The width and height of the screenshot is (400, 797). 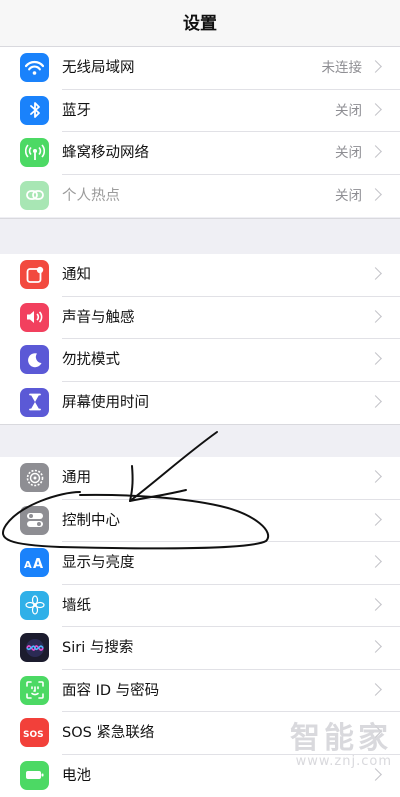 I want to click on hotspot-icon, so click(x=34, y=195).